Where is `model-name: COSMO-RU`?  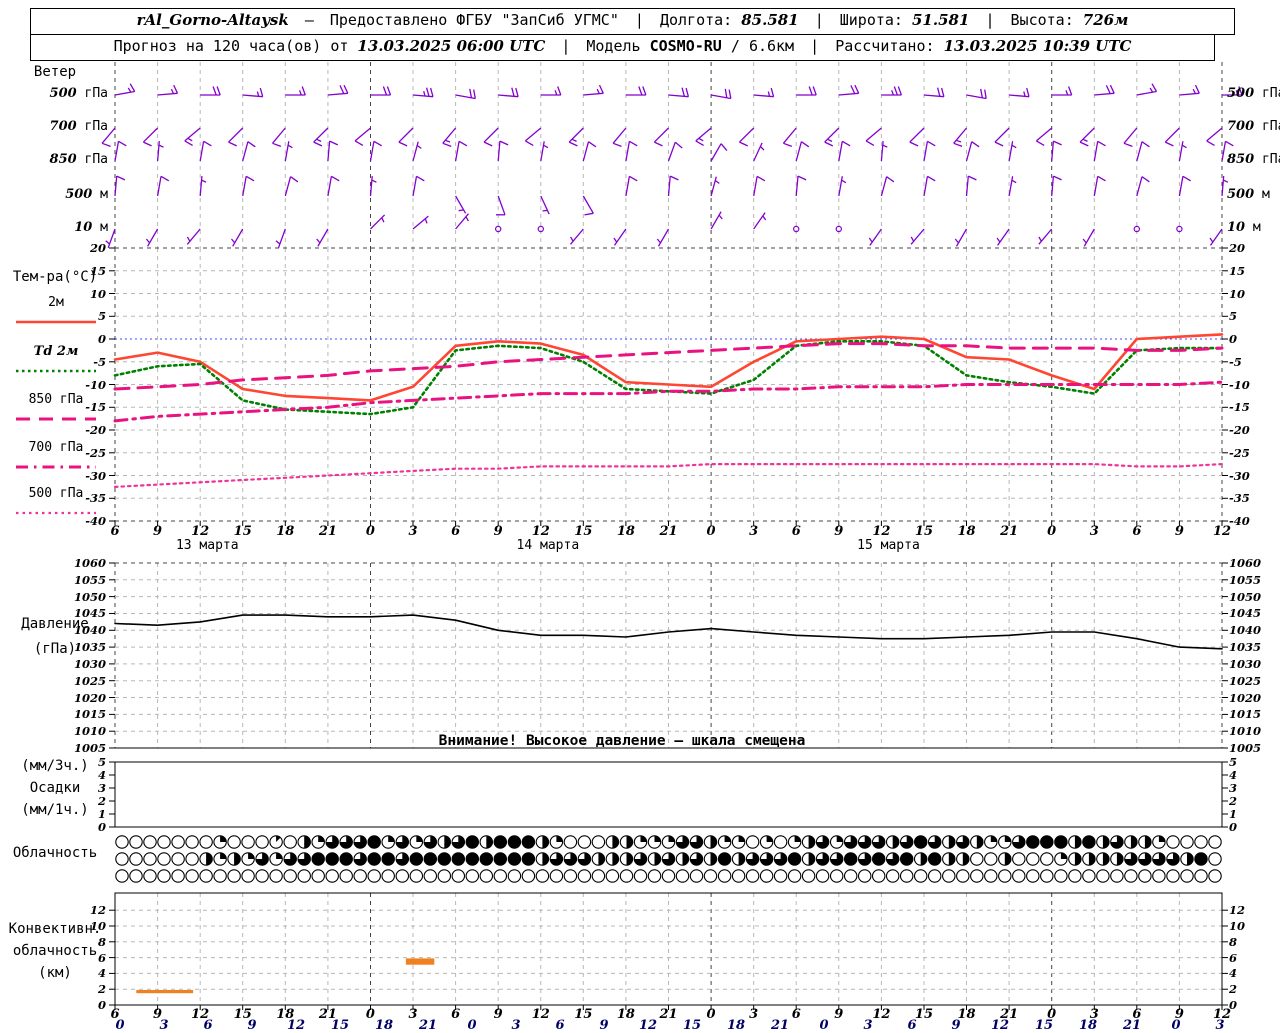 model-name: COSMO-RU is located at coordinates (686, 46).